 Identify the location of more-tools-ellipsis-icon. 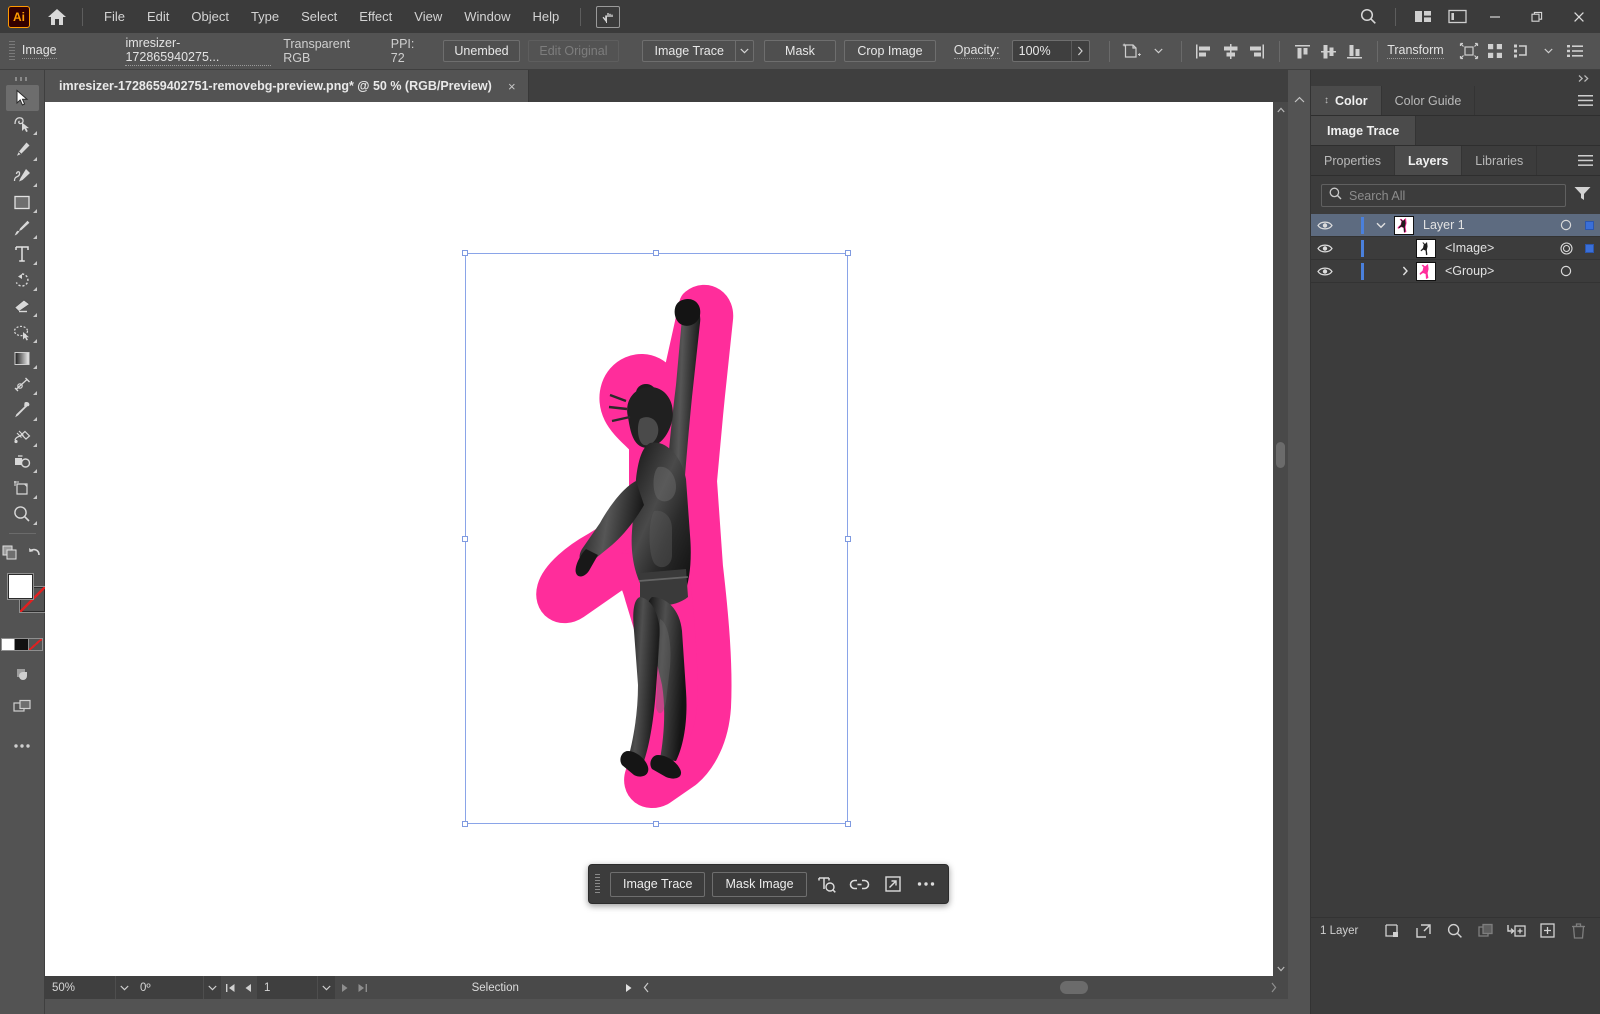
(22, 746).